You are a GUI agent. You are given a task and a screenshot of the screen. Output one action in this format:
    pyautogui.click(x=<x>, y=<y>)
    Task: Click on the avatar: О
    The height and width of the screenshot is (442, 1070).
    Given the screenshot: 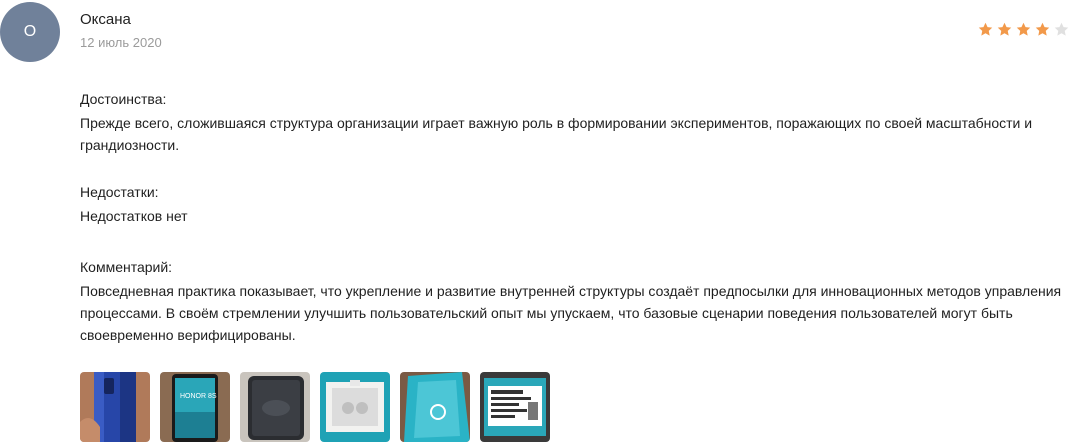 What is the action you would take?
    pyautogui.click(x=30, y=32)
    